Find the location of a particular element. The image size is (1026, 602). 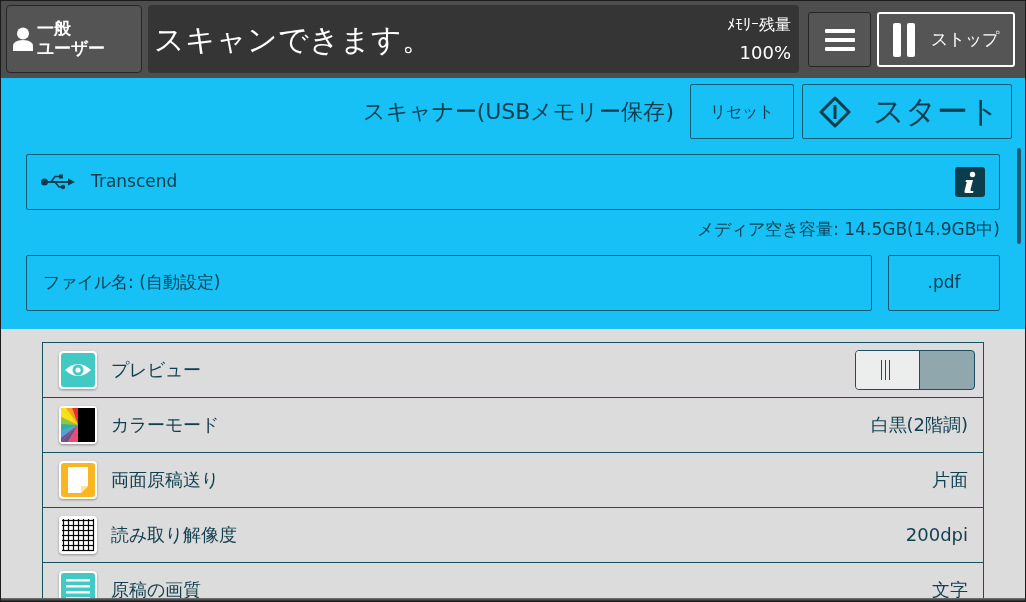

menu-button is located at coordinates (839, 39).